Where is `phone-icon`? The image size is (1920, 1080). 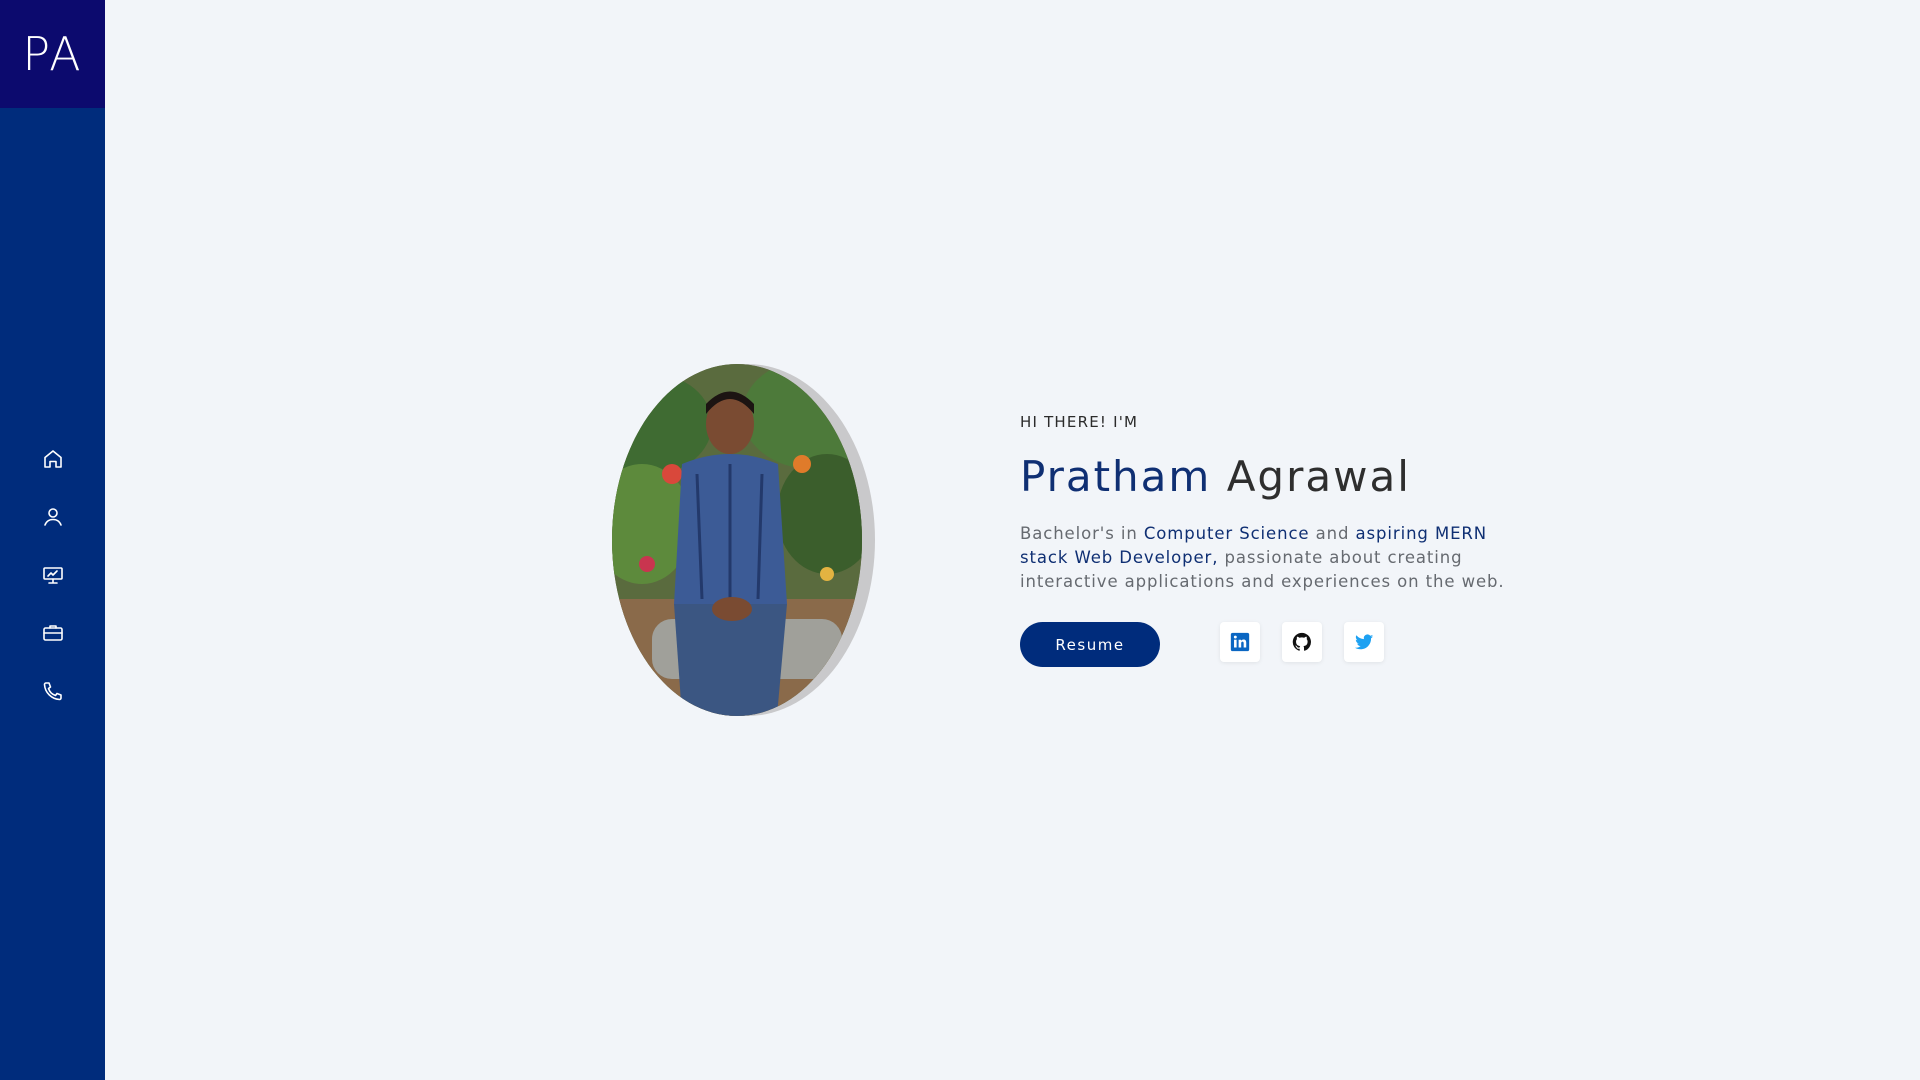 phone-icon is located at coordinates (52, 691).